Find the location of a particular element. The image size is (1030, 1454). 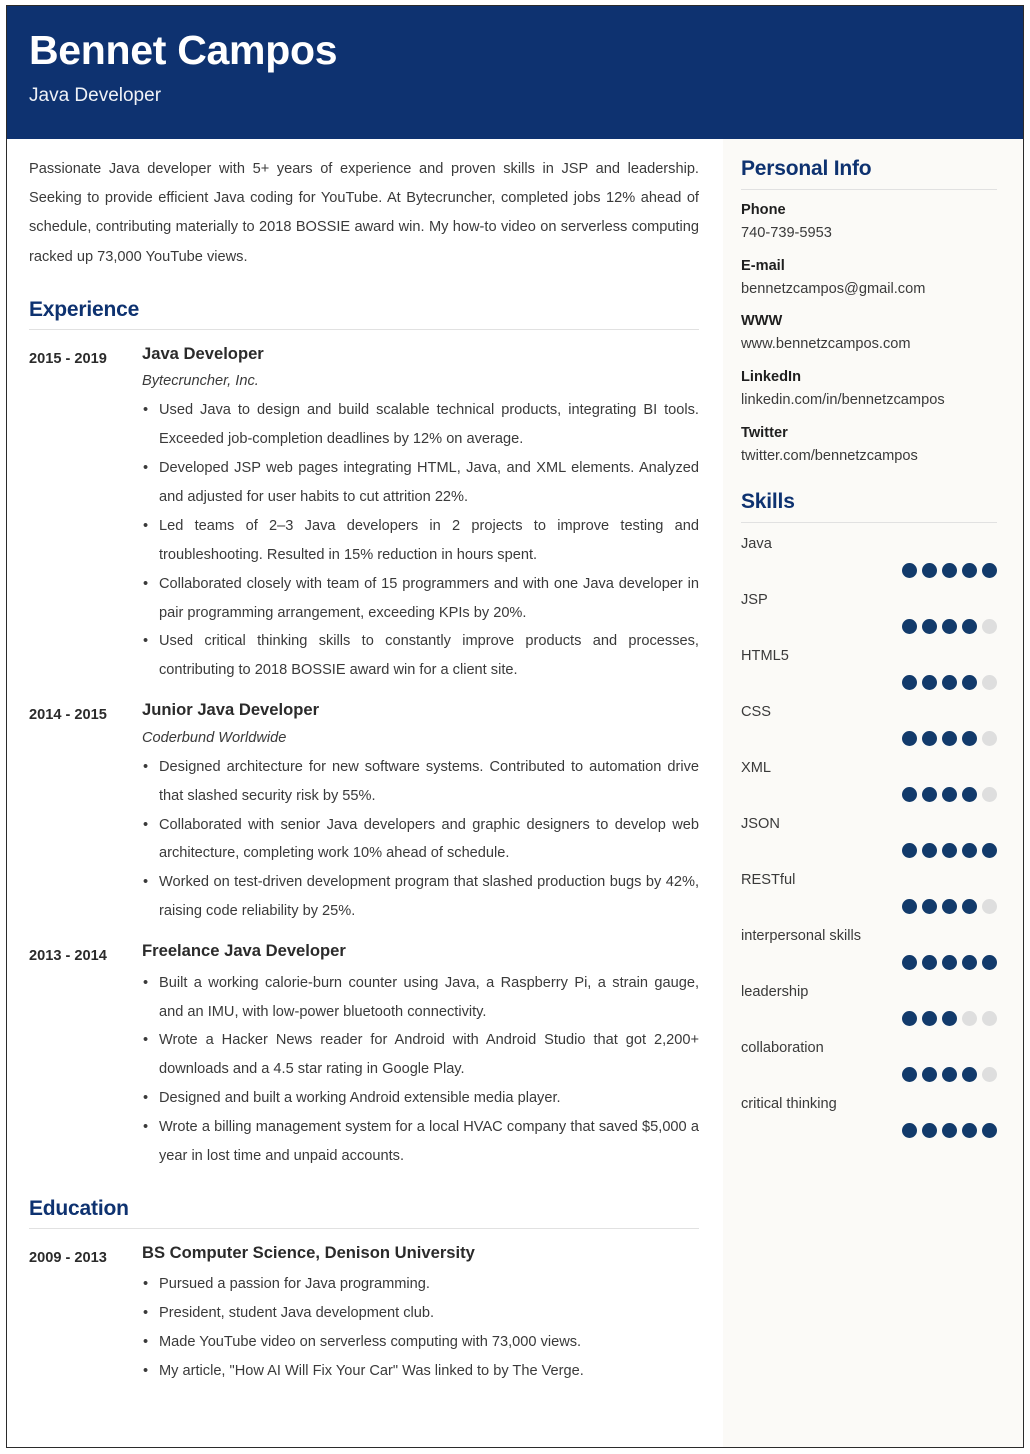

skill-name: leadership is located at coordinates (775, 992).